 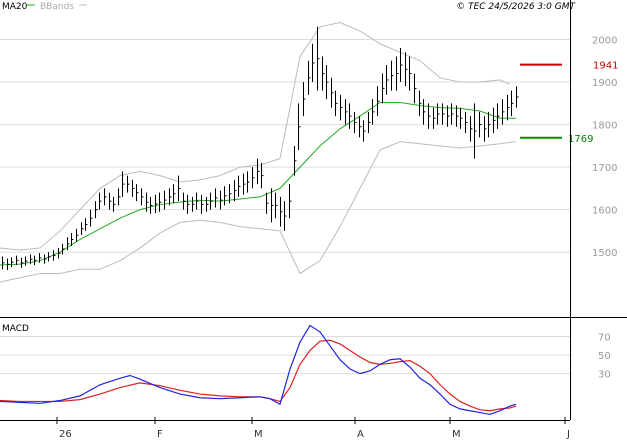 What do you see at coordinates (57, 7) in the screenshot?
I see `legend-bbands: BBands` at bounding box center [57, 7].